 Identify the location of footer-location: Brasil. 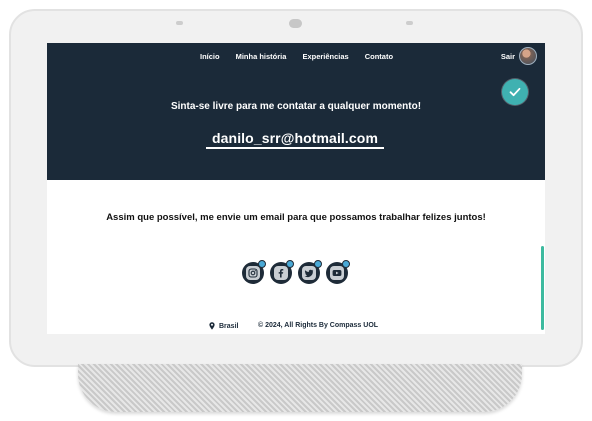
(223, 326).